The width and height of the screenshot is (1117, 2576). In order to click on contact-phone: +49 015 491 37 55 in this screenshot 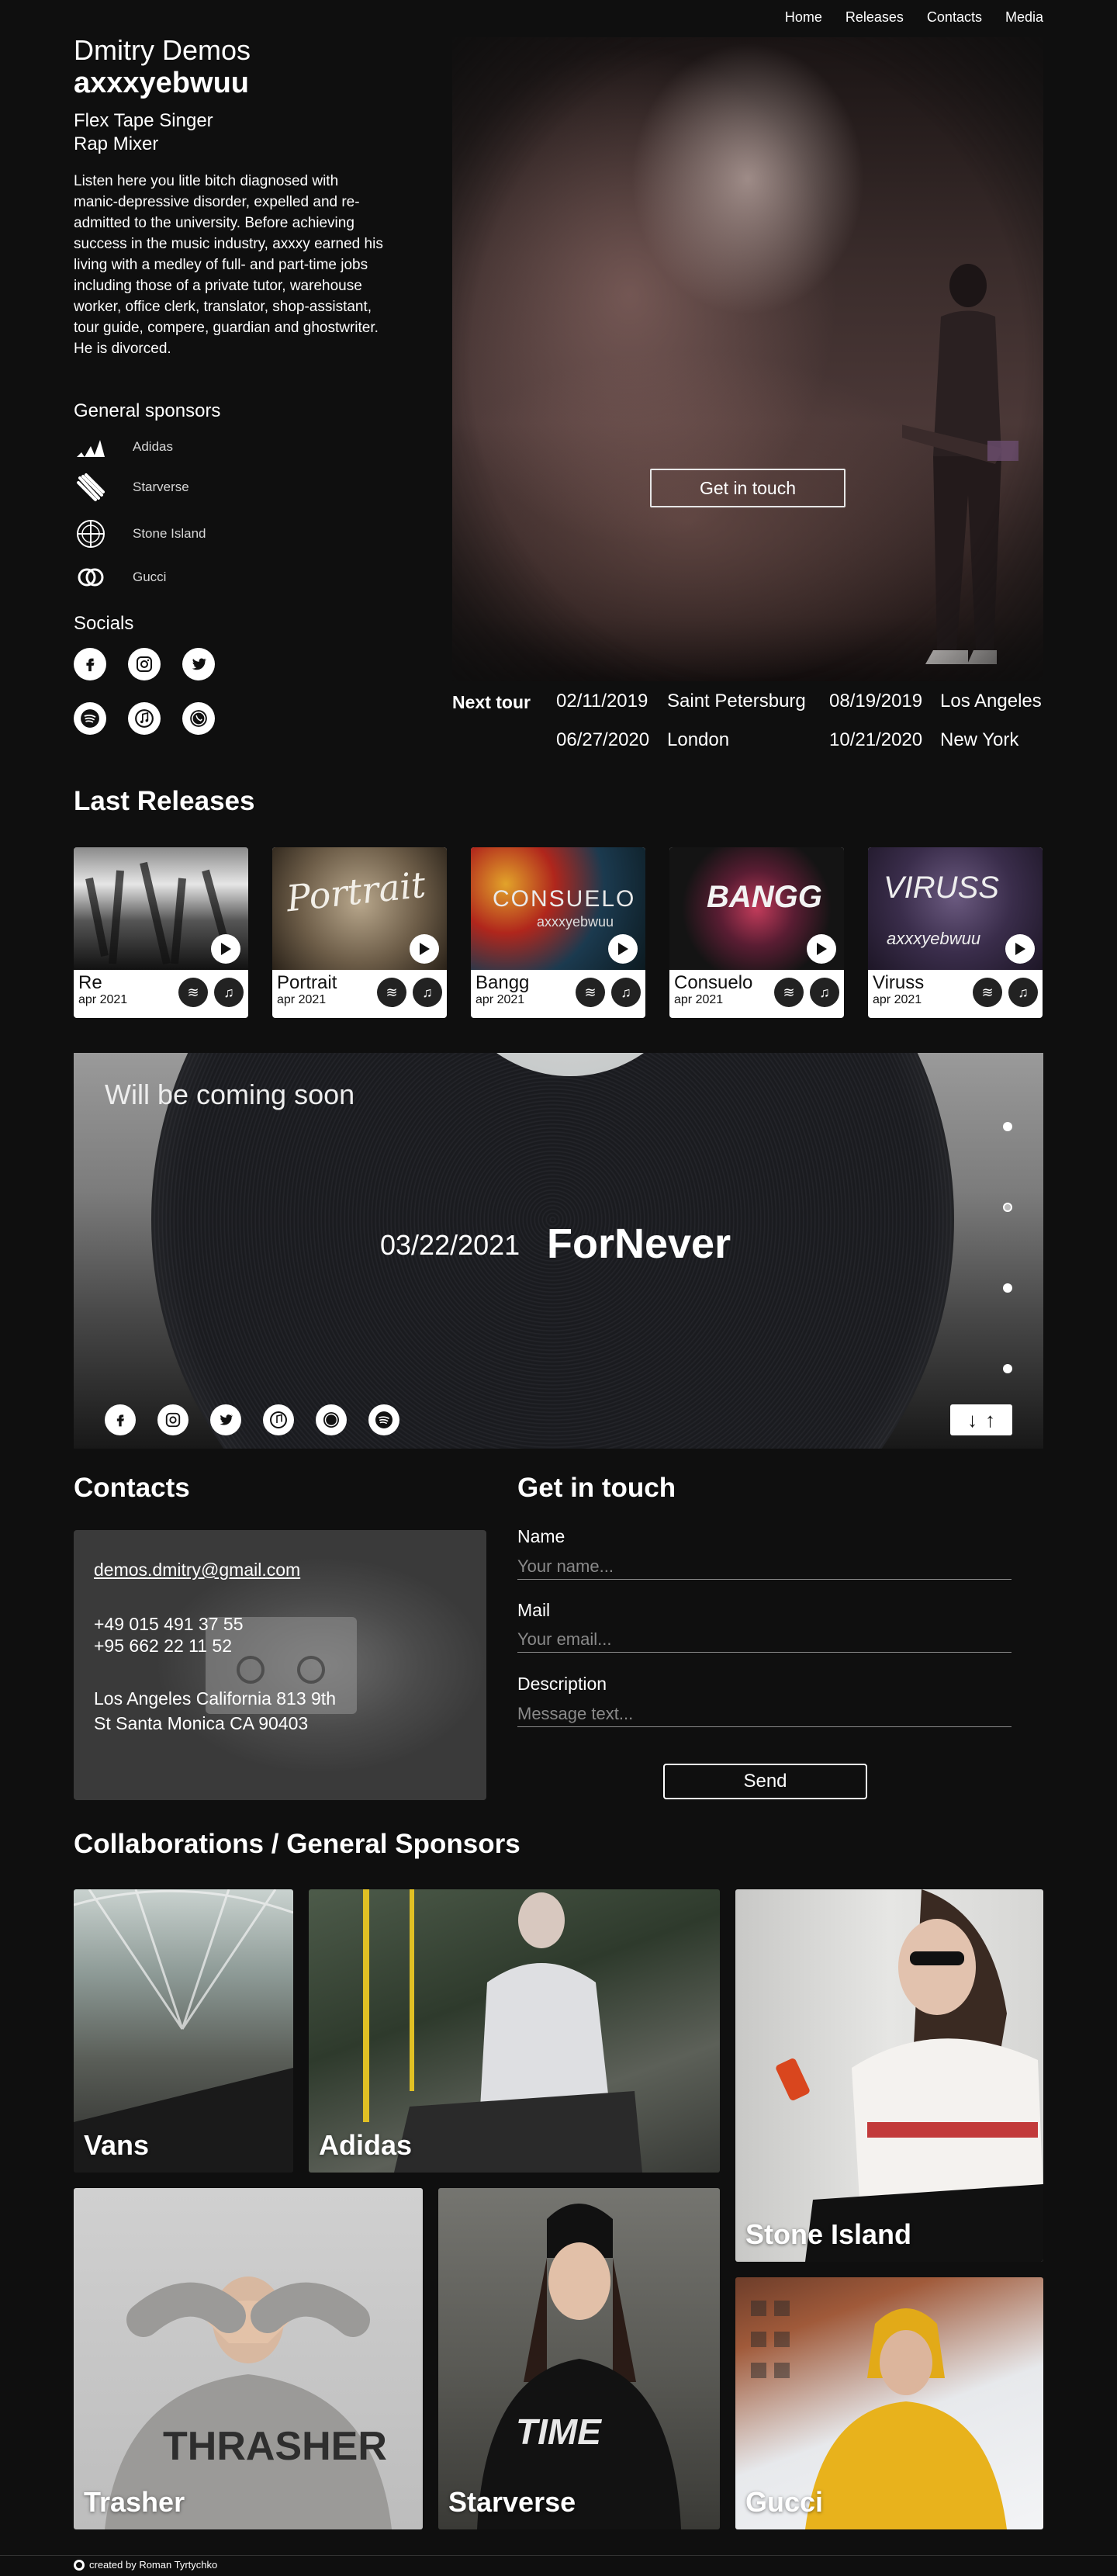, I will do `click(169, 1624)`.